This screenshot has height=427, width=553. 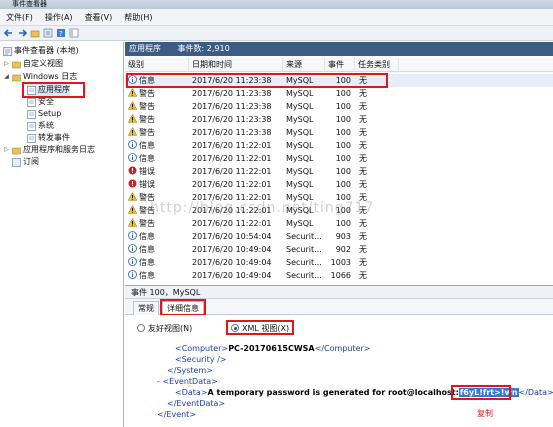 What do you see at coordinates (183, 307) in the screenshot?
I see `annotation-box-details-tab` at bounding box center [183, 307].